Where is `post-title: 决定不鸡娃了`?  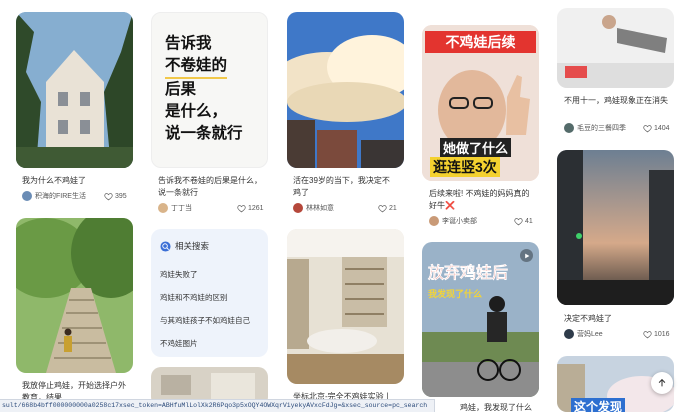
post-title: 决定不鸡娃了 is located at coordinates (618, 319).